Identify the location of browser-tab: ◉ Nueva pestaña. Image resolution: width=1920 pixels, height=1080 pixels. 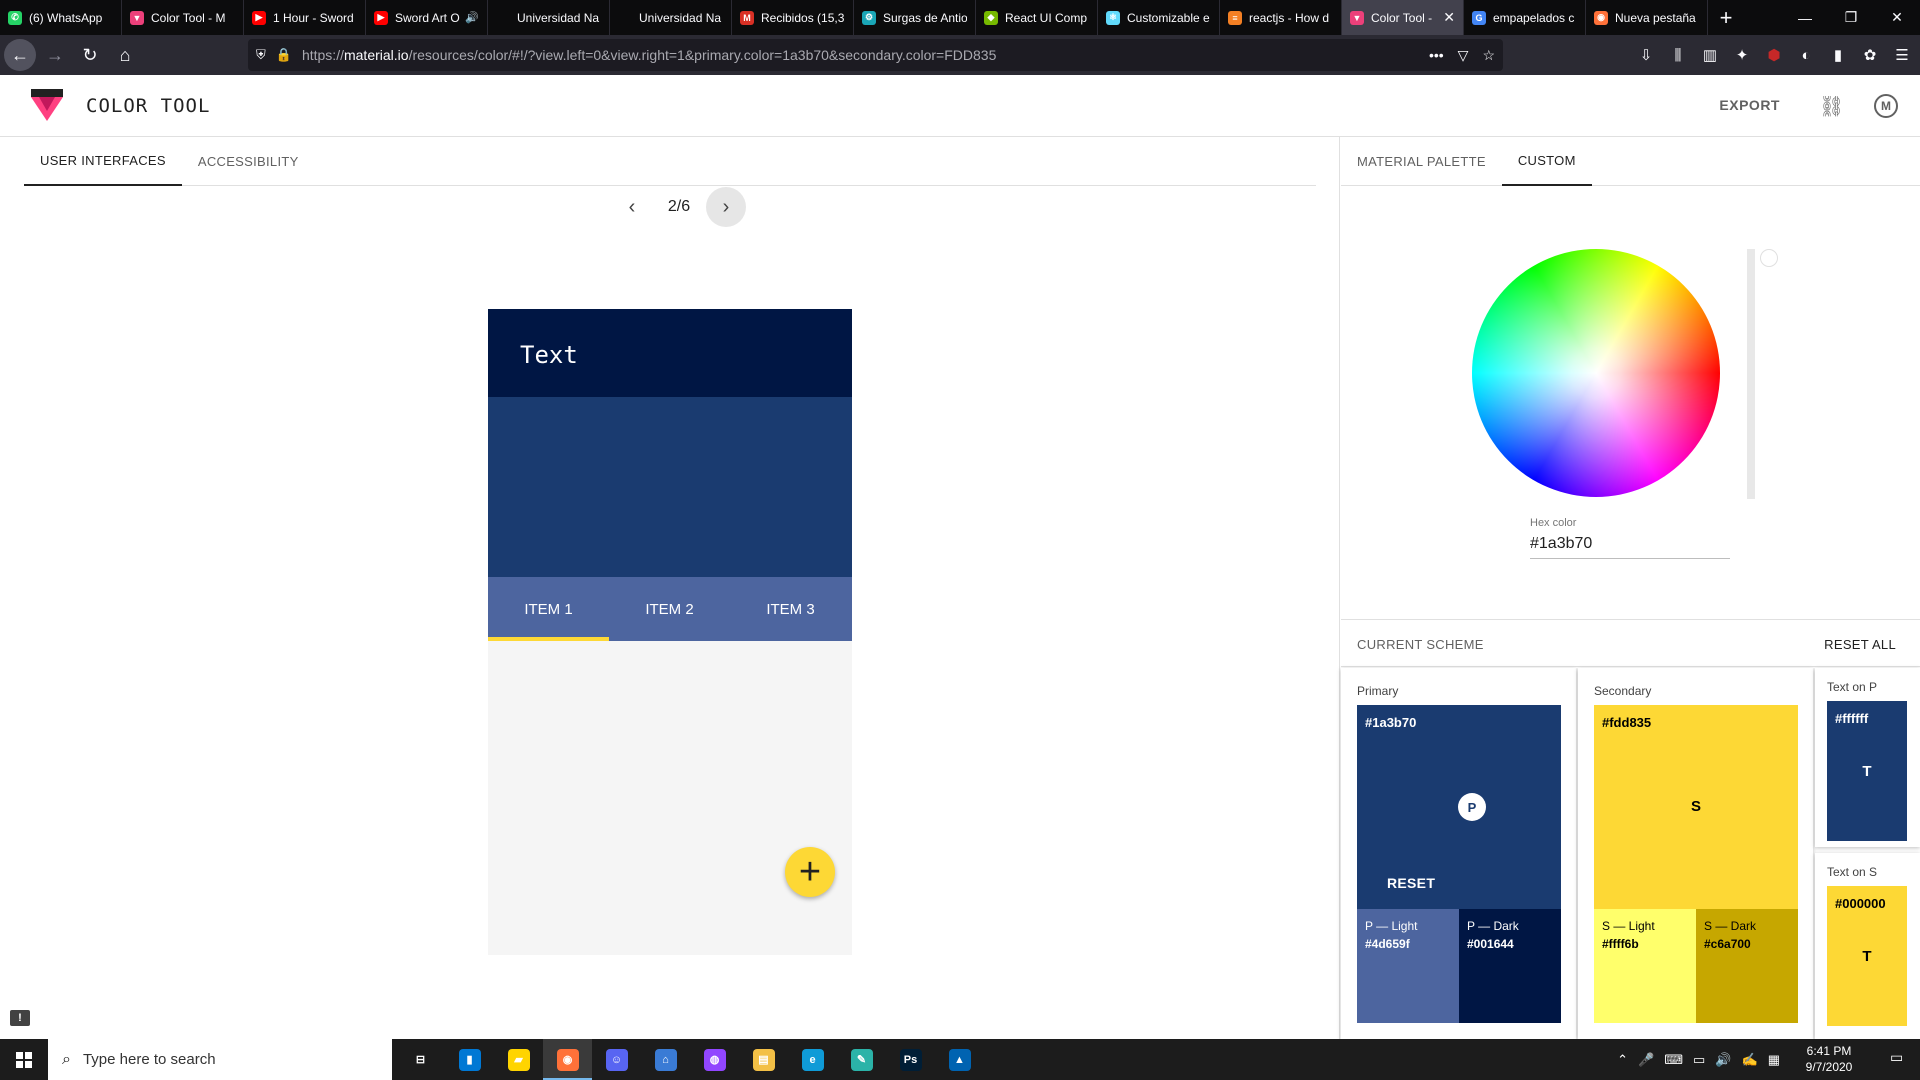
(1647, 17).